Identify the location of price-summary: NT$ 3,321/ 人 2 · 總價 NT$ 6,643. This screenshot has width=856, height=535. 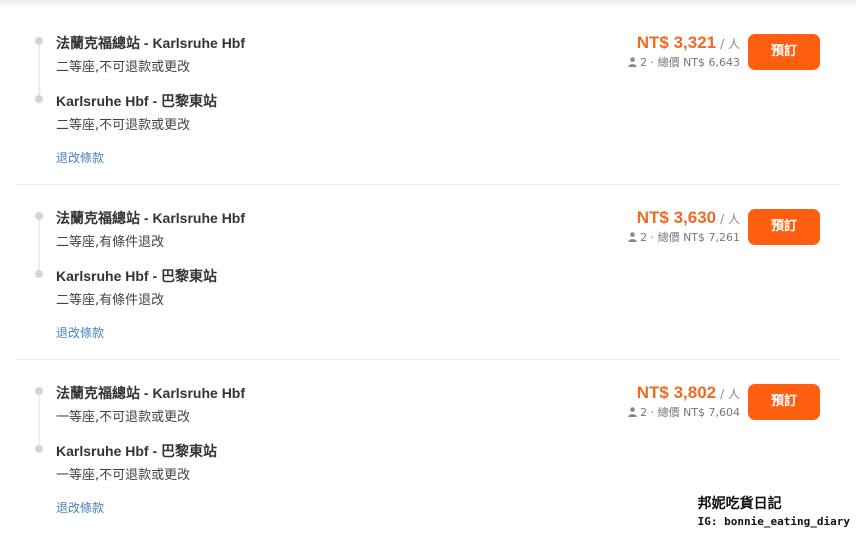
(684, 51).